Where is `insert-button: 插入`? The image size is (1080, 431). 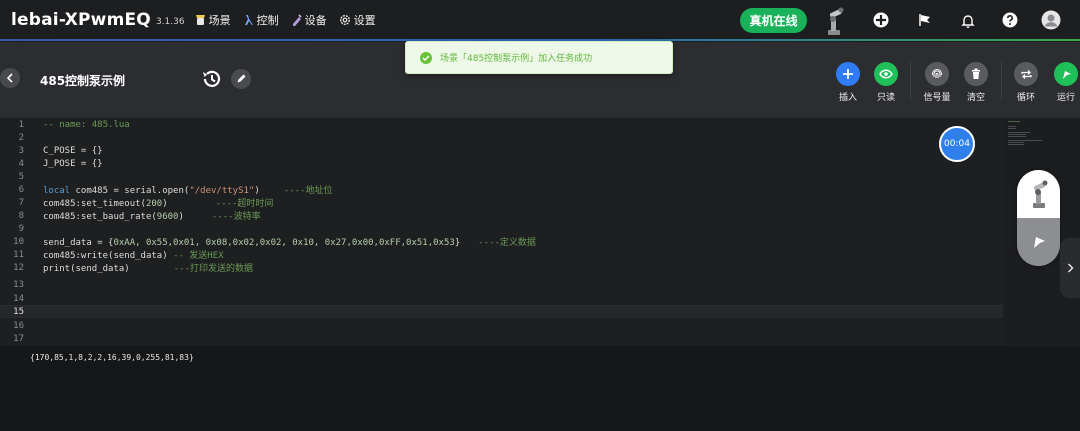
insert-button: 插入 is located at coordinates (848, 82).